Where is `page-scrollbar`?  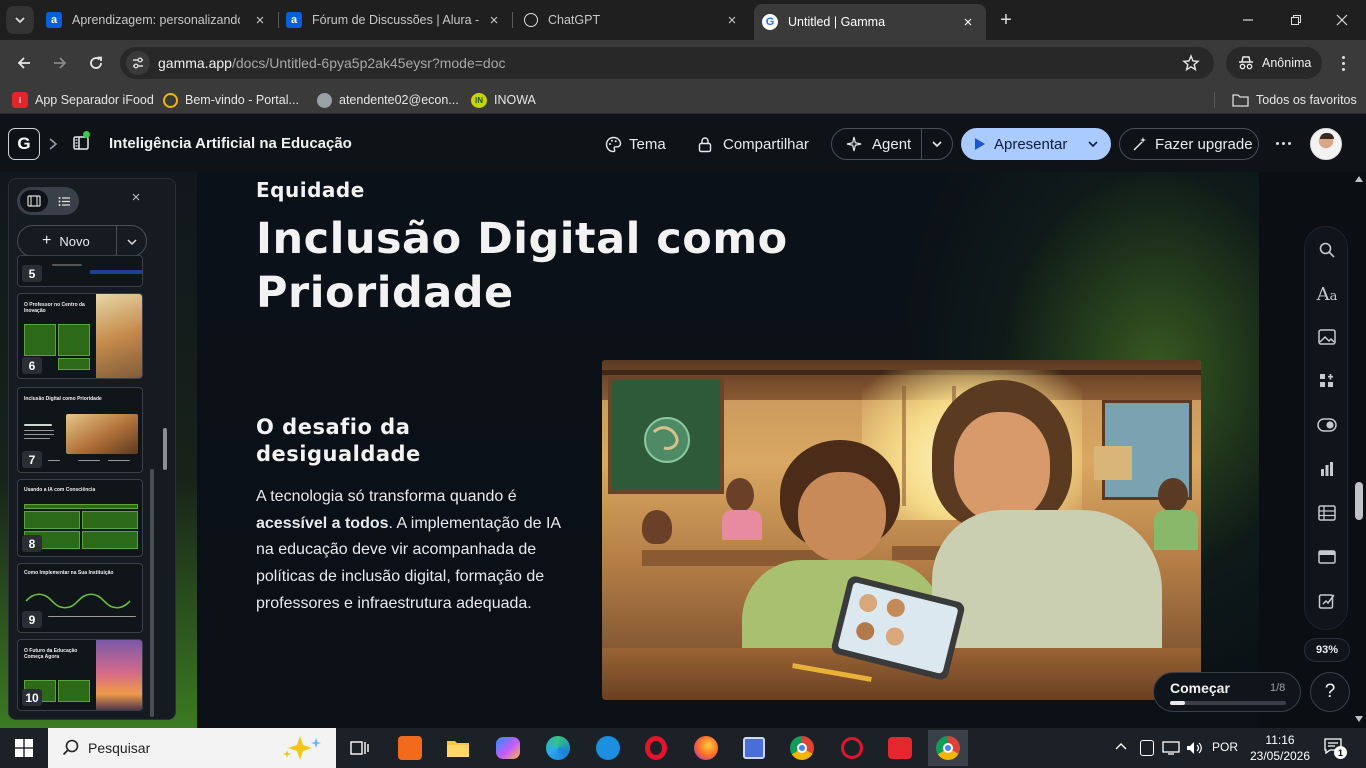 page-scrollbar is located at coordinates (1359, 450).